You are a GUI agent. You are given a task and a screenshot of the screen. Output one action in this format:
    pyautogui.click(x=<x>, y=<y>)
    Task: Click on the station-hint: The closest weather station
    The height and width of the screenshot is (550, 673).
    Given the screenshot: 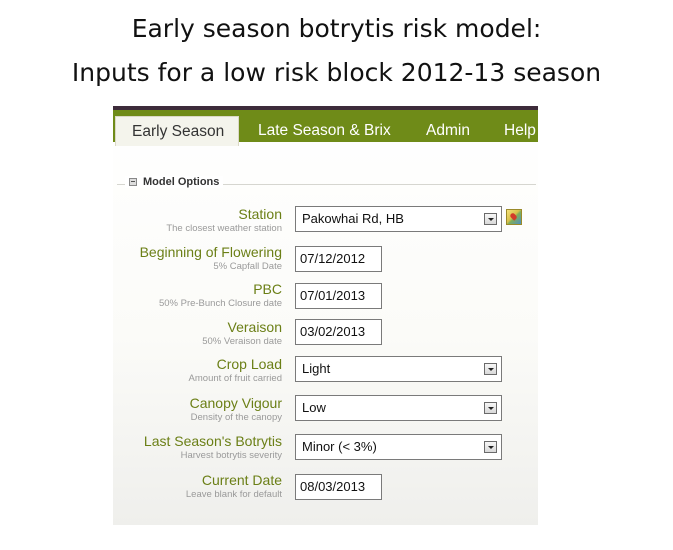 What is the action you would take?
    pyautogui.click(x=224, y=228)
    